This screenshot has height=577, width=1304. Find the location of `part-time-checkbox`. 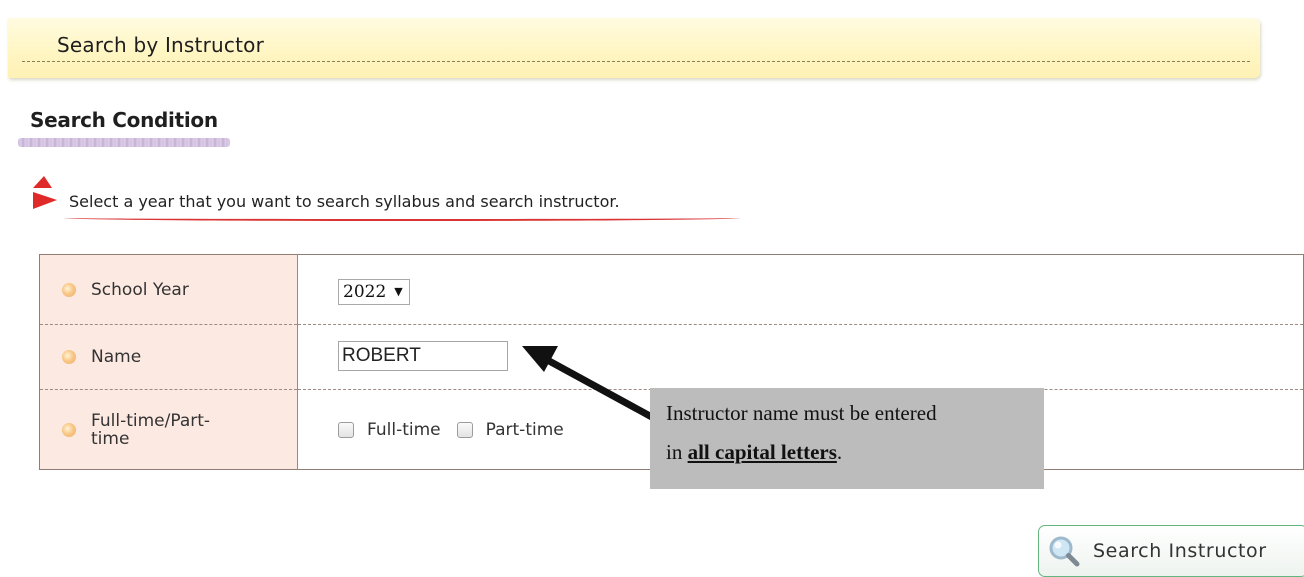

part-time-checkbox is located at coordinates (464, 429).